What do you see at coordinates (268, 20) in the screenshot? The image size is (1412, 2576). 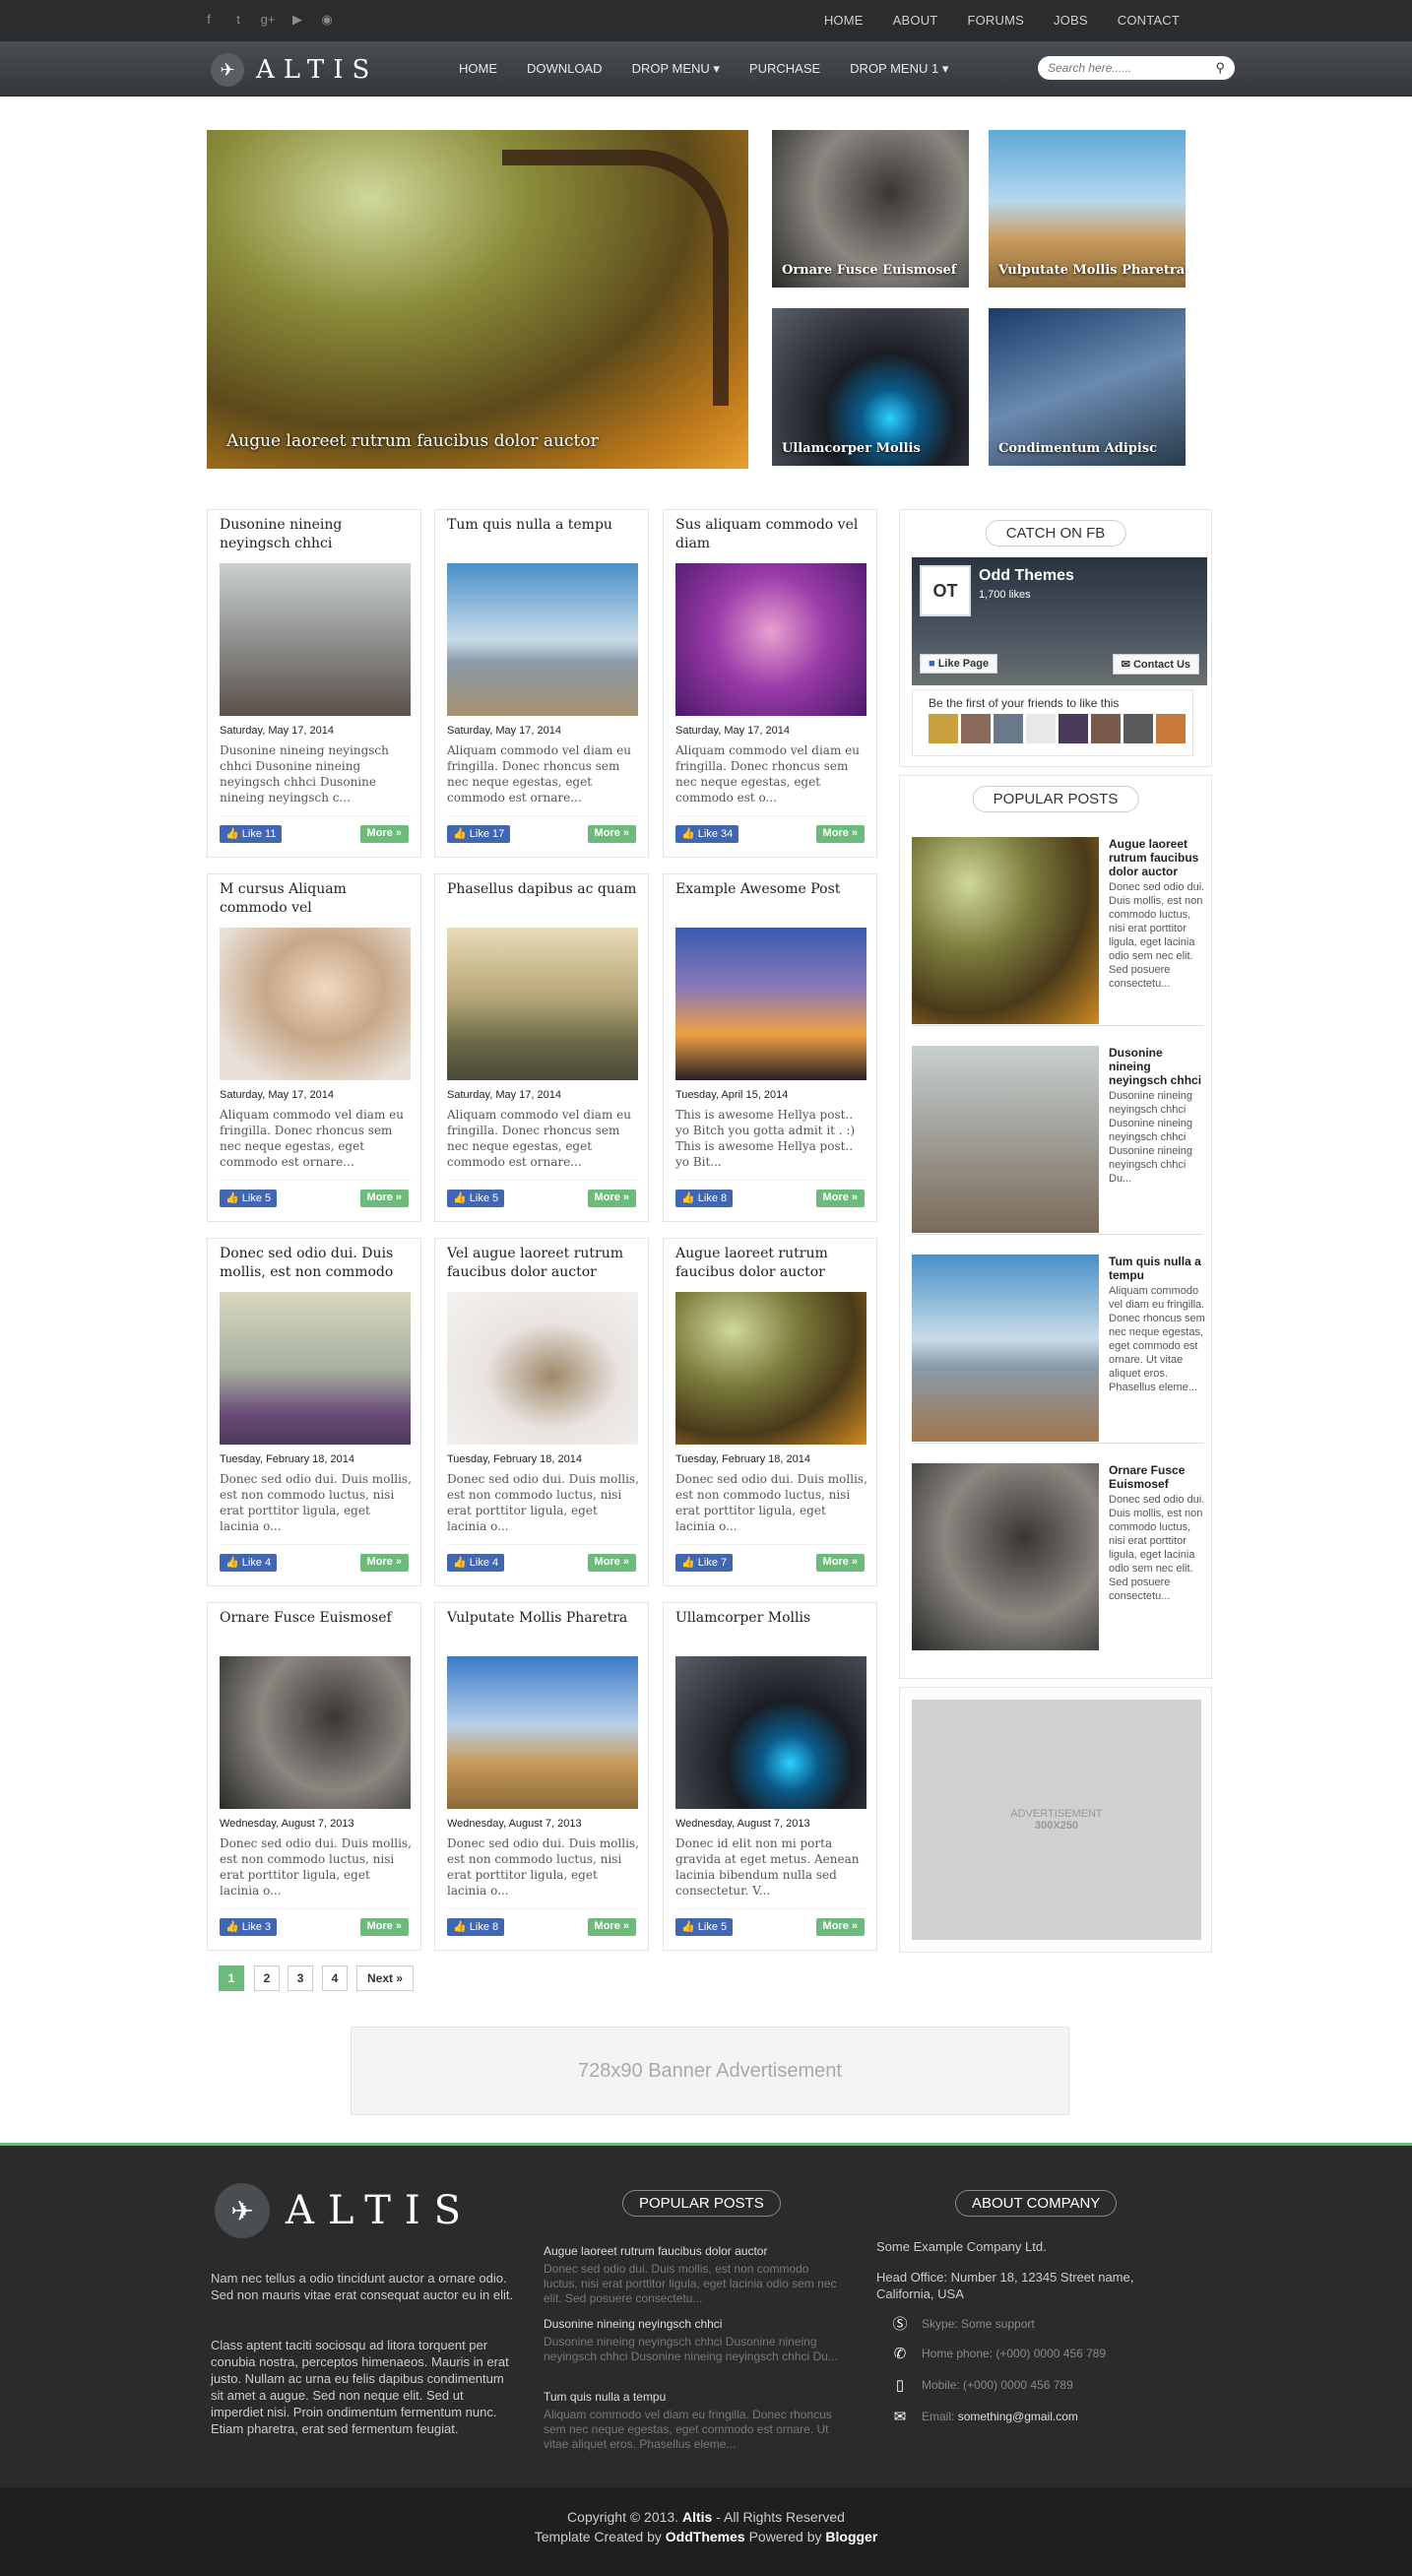 I see `google-plus-icon: g+` at bounding box center [268, 20].